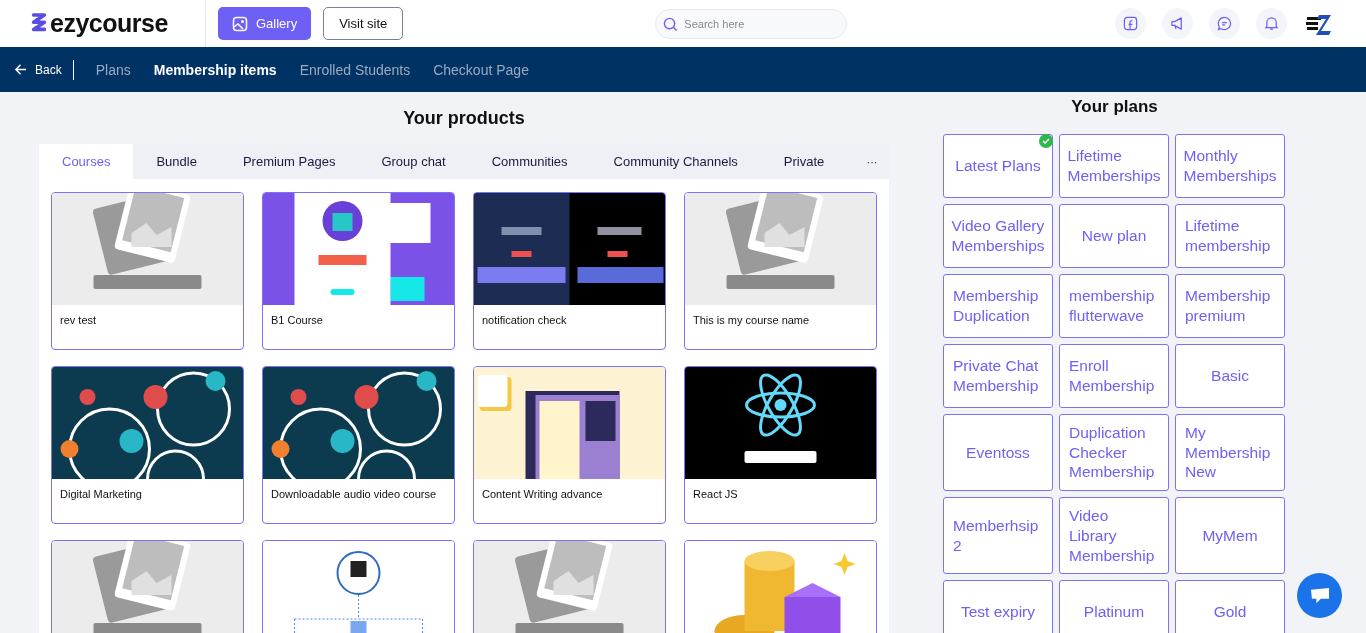 This screenshot has width=1366, height=633. Describe the element at coordinates (265, 23) in the screenshot. I see `gallery-button: Gallery` at that location.